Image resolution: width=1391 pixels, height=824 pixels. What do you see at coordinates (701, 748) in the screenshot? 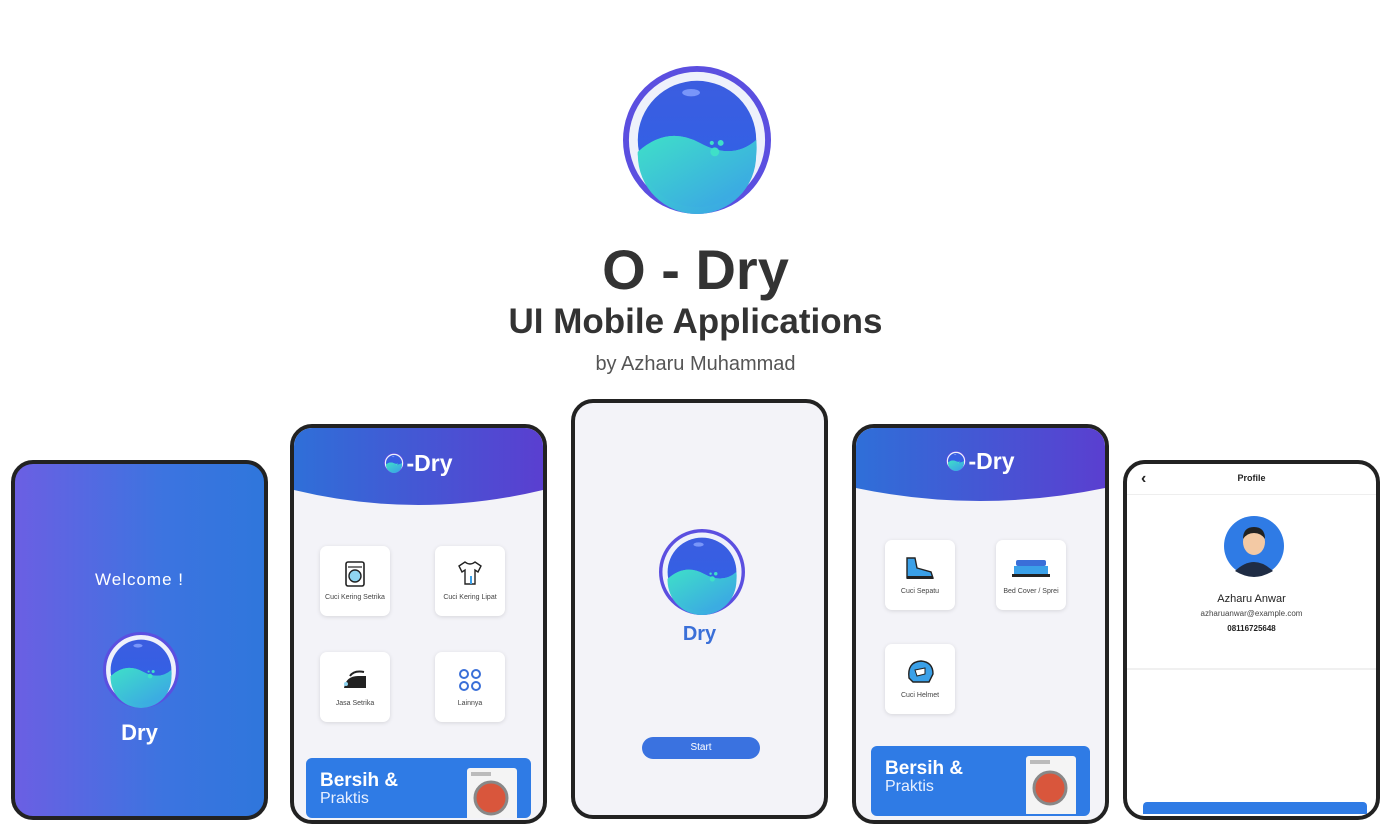
I see `start-button: Start` at bounding box center [701, 748].